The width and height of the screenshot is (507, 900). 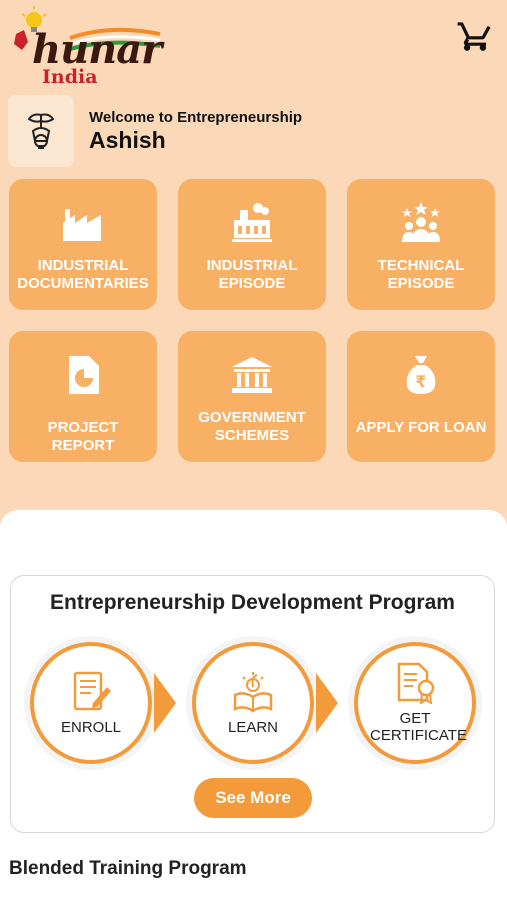 I want to click on step-learn: LEARN, so click(x=253, y=703).